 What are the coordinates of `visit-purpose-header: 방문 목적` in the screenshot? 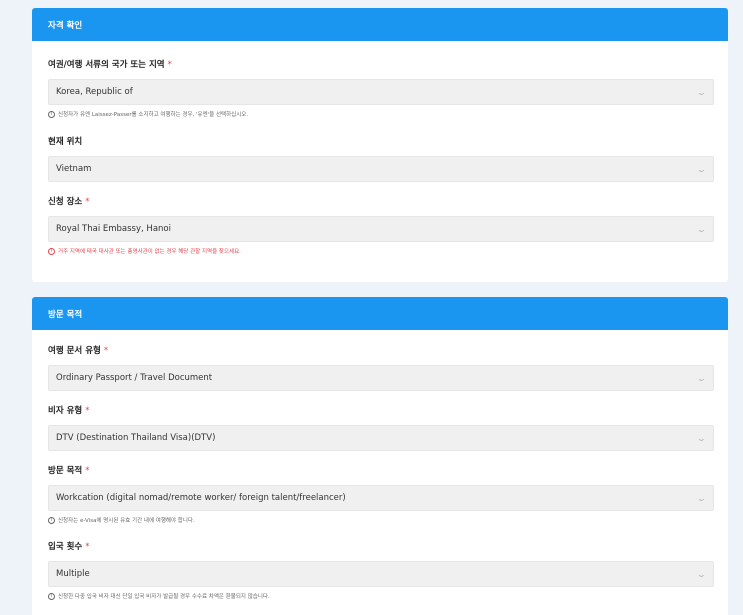 It's located at (380, 313).